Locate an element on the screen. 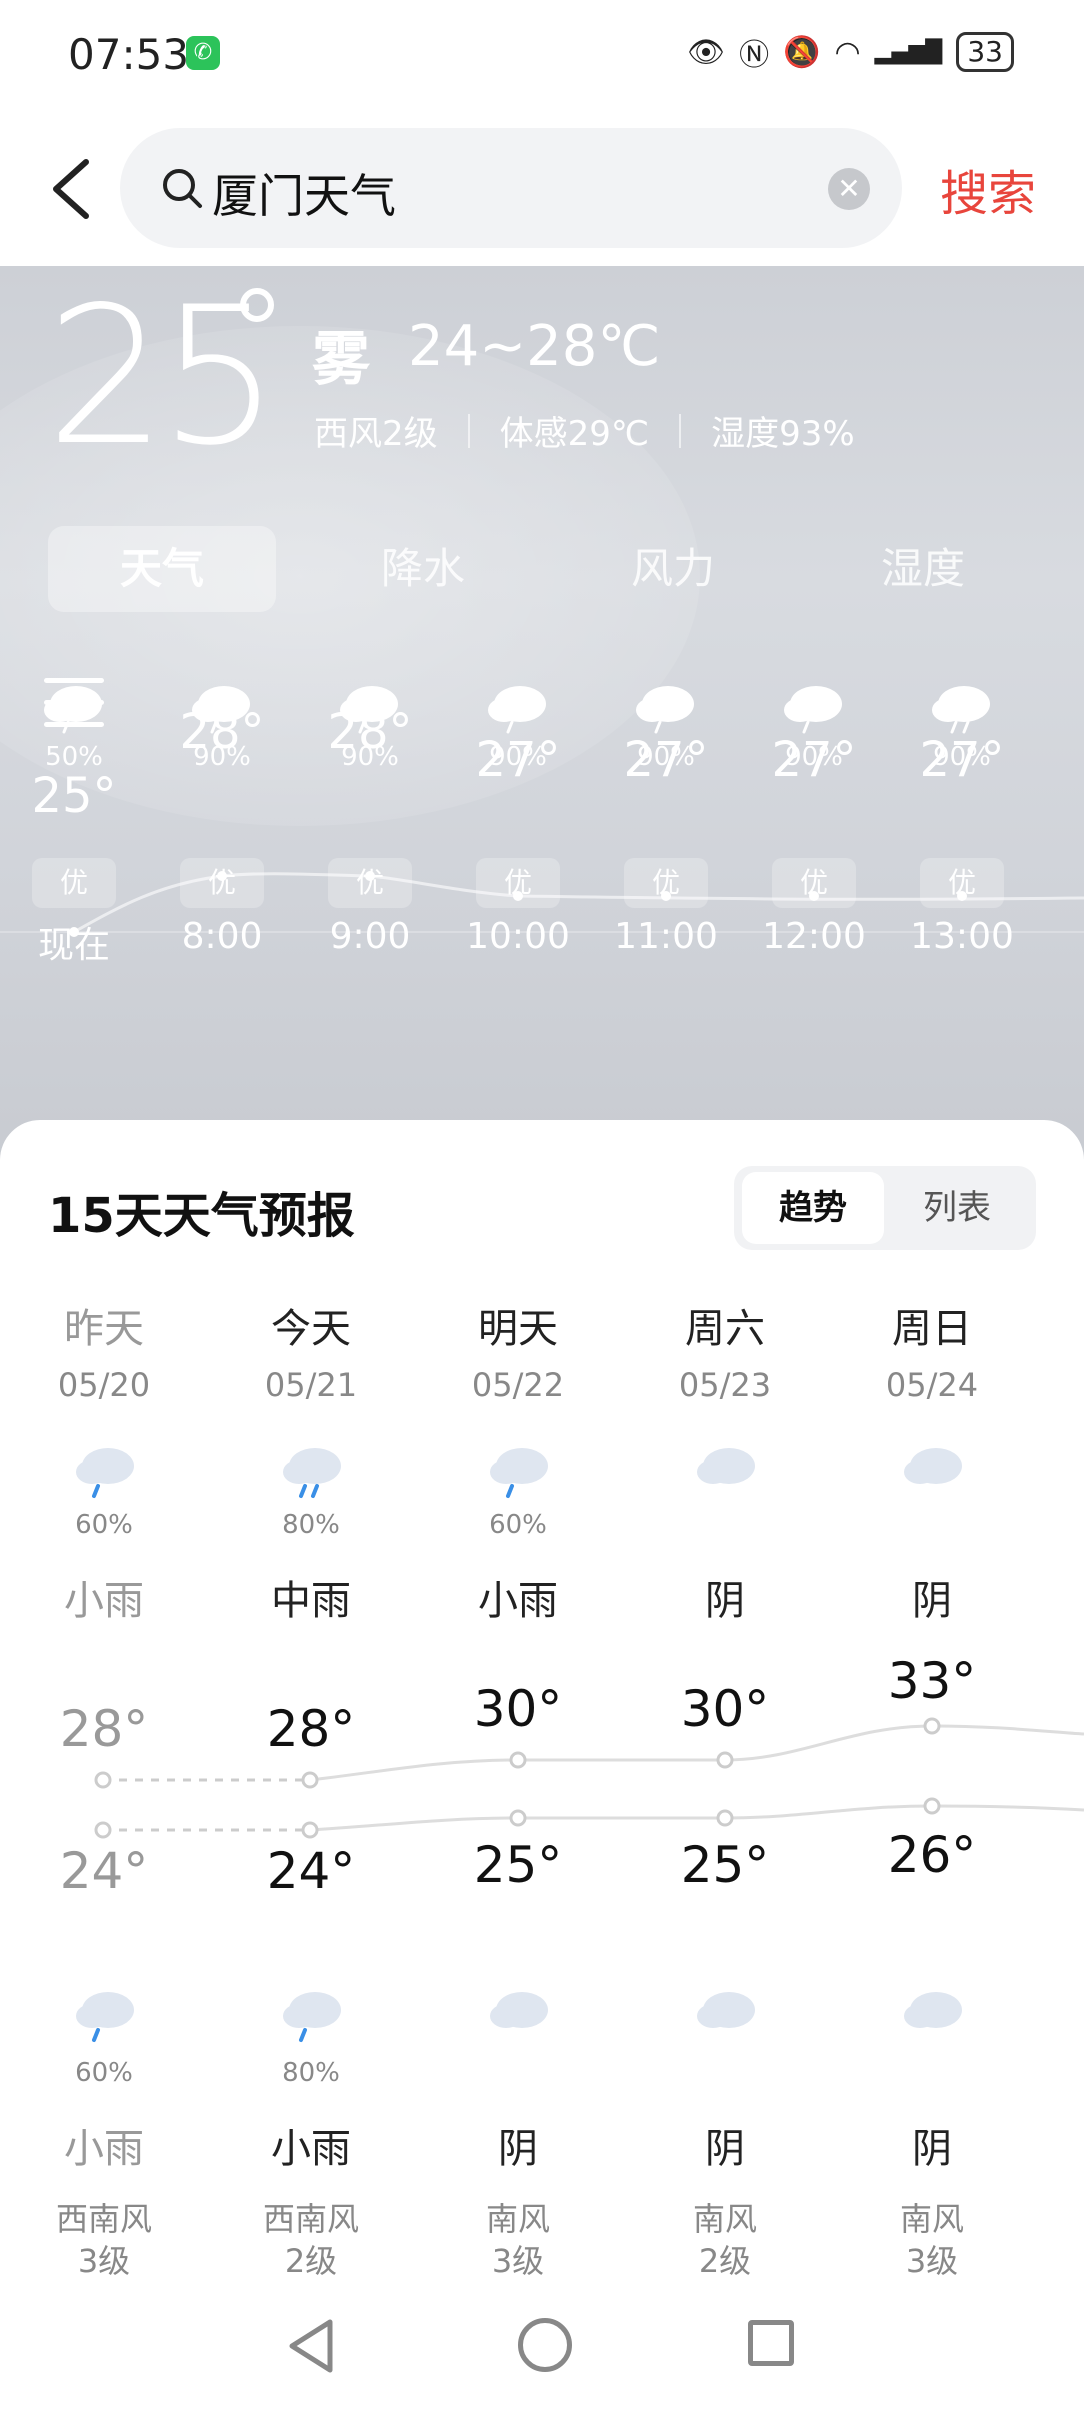  day-date: 05/20 is located at coordinates (104, 1385).